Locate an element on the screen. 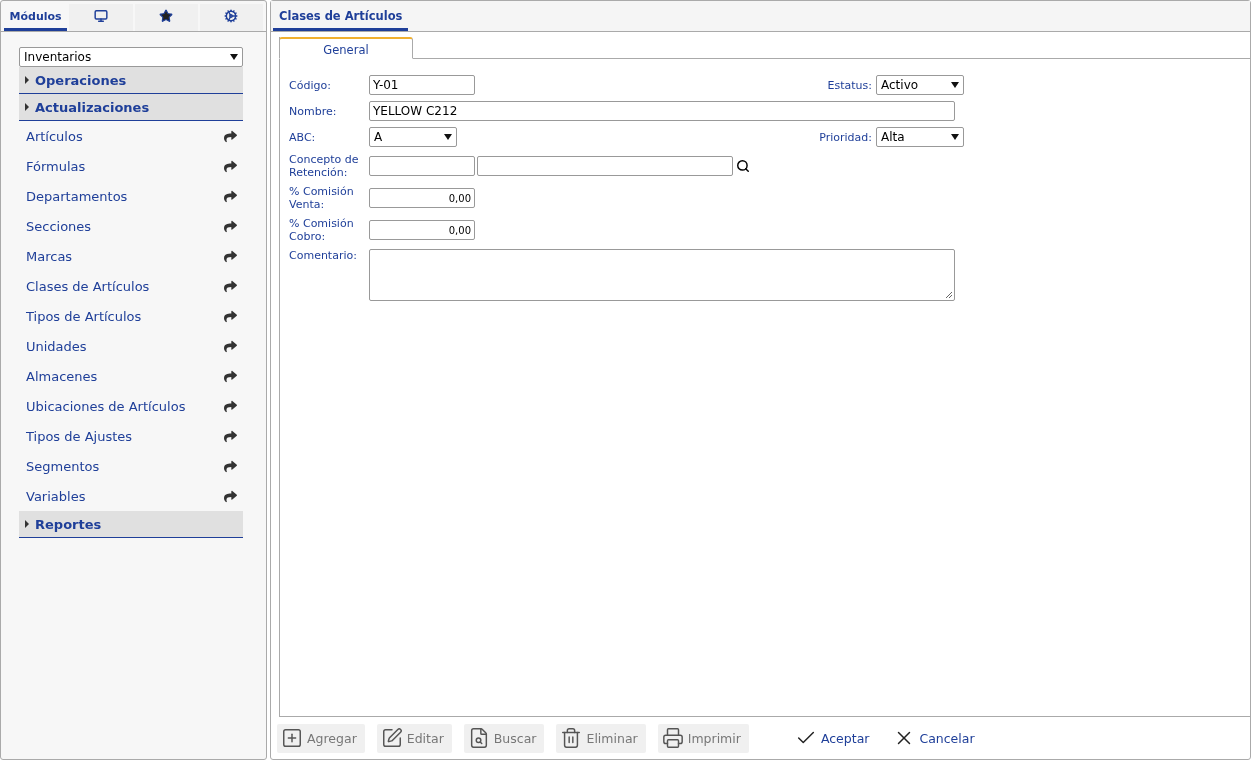 The width and height of the screenshot is (1251, 760). menu-item-label: Segmentos is located at coordinates (63, 466).